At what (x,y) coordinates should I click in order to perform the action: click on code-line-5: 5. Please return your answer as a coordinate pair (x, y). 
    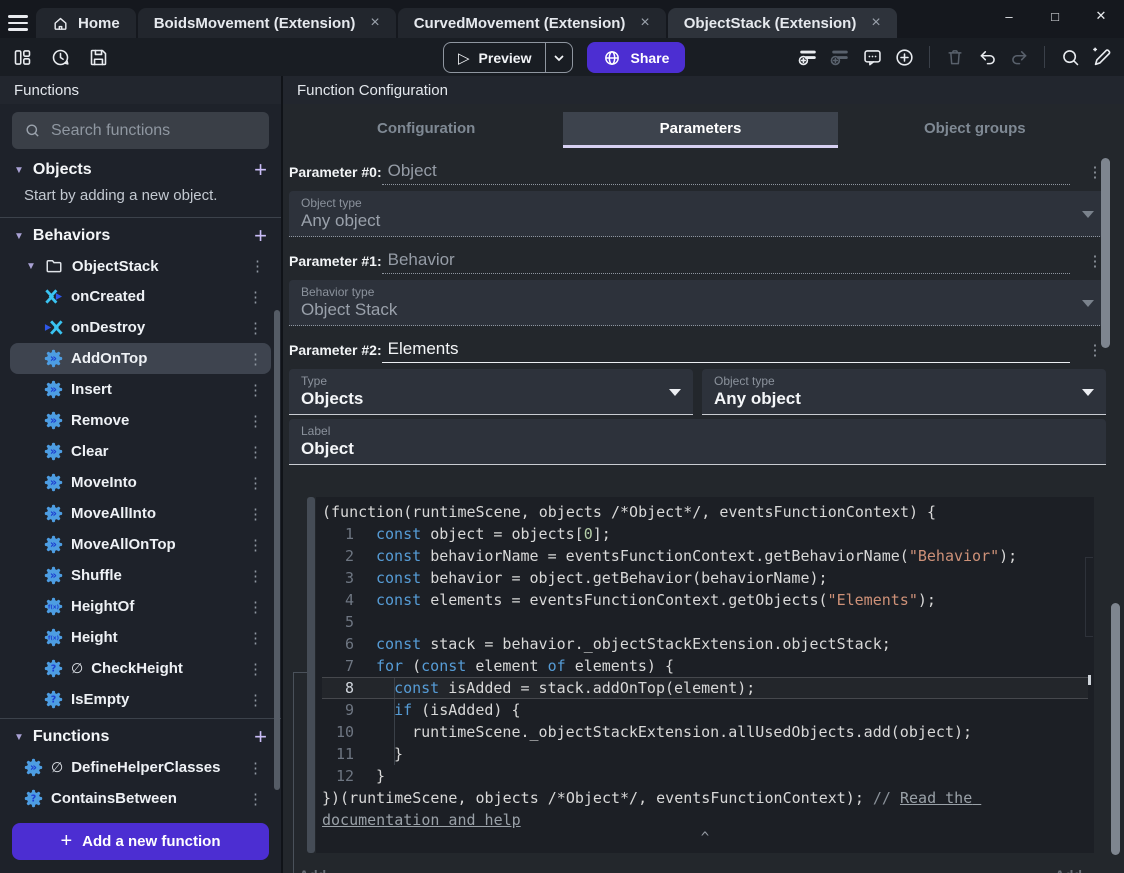
    Looking at the image, I should click on (705, 622).